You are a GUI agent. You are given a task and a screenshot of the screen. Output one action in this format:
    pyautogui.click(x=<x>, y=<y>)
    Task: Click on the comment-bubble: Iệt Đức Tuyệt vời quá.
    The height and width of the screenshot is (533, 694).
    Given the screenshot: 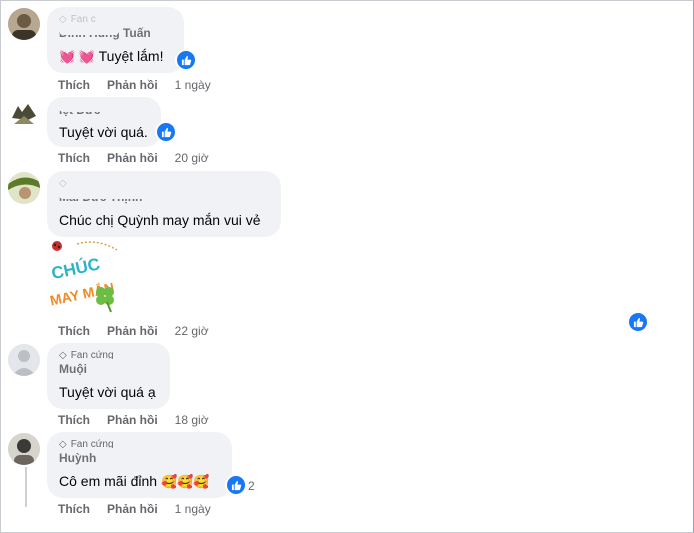 What is the action you would take?
    pyautogui.click(x=104, y=122)
    